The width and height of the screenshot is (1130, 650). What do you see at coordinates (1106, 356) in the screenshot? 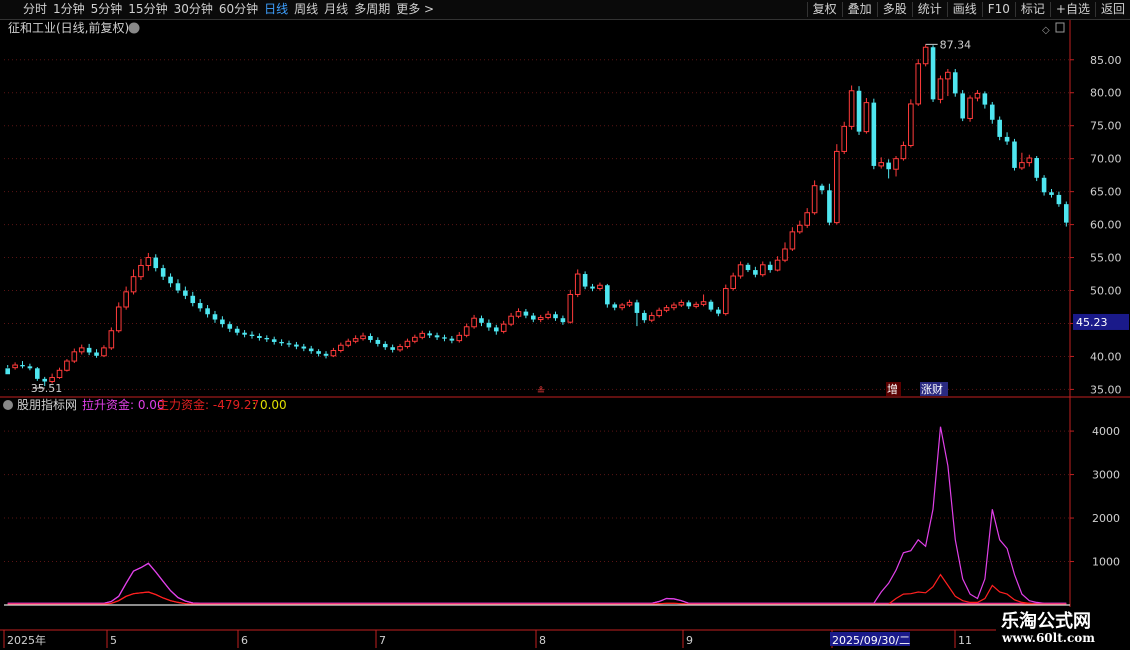
I see `price-tick-label: 40.00` at bounding box center [1106, 356].